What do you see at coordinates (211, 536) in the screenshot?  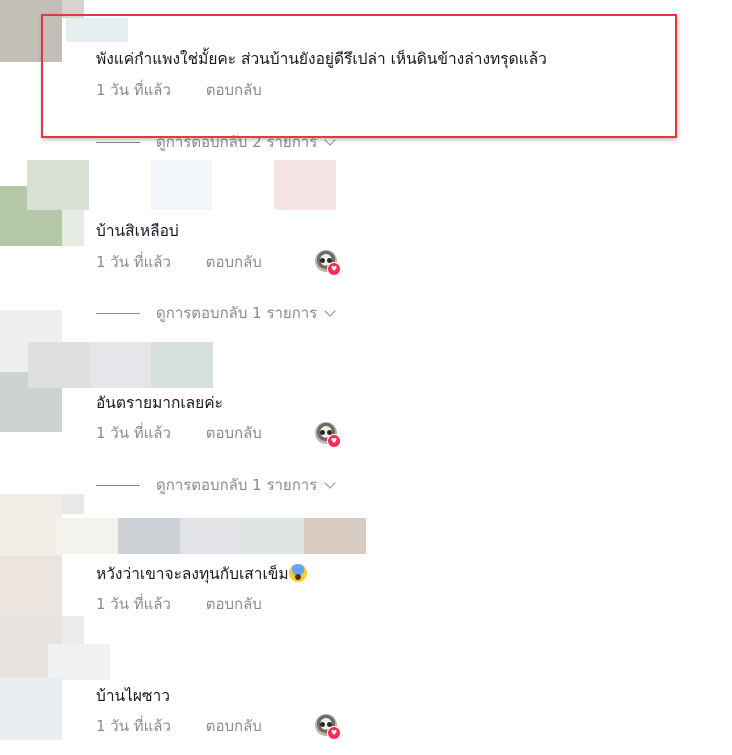 I see `redacted-username-4c` at bounding box center [211, 536].